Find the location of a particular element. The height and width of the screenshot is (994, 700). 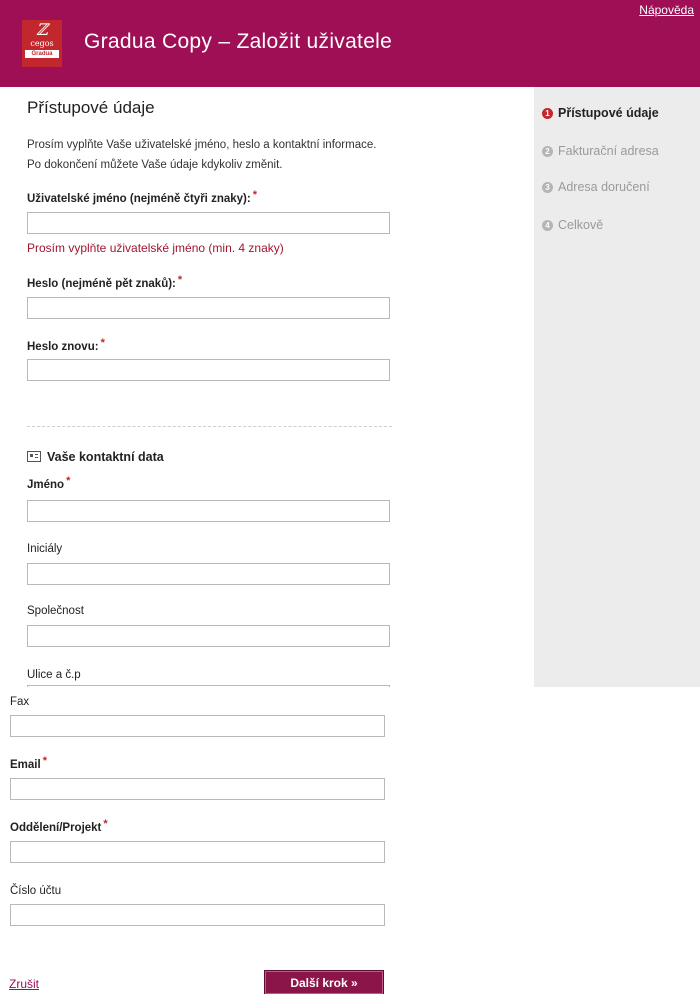

step-number-icon: 3 is located at coordinates (547, 187).